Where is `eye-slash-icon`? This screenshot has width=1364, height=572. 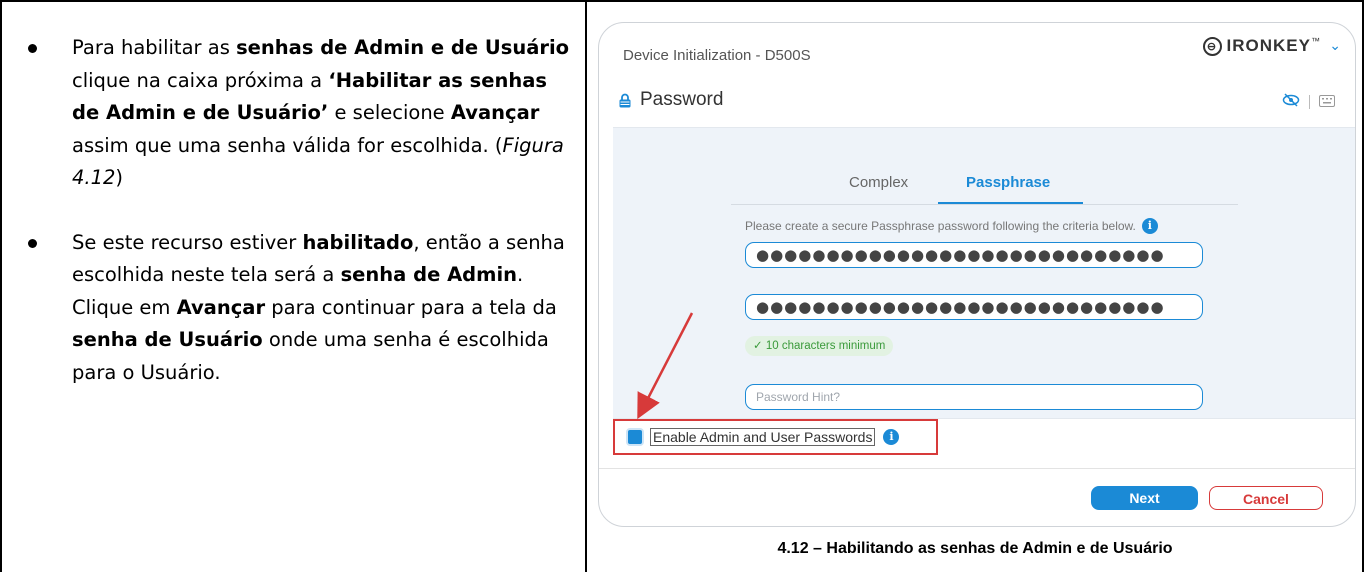 eye-slash-icon is located at coordinates (1291, 102).